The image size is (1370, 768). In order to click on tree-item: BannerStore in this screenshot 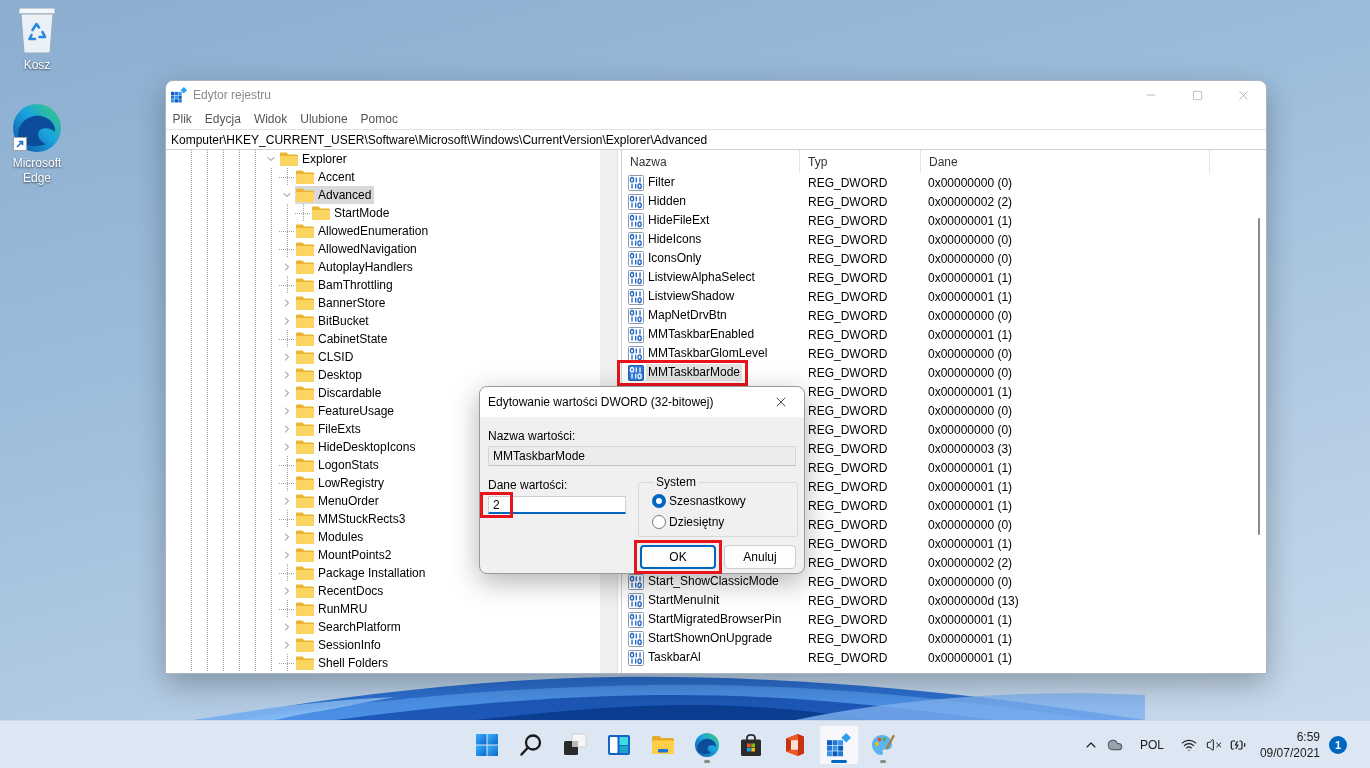, I will do `click(342, 303)`.